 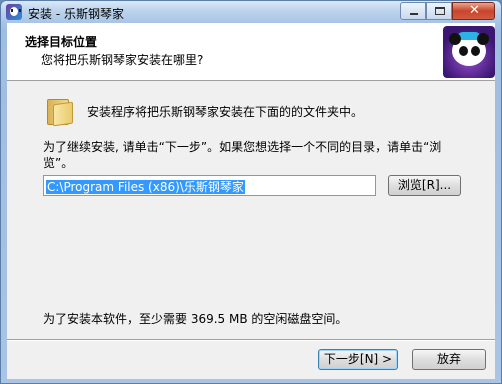 I want to click on panda-eye-right, so click(x=475, y=51).